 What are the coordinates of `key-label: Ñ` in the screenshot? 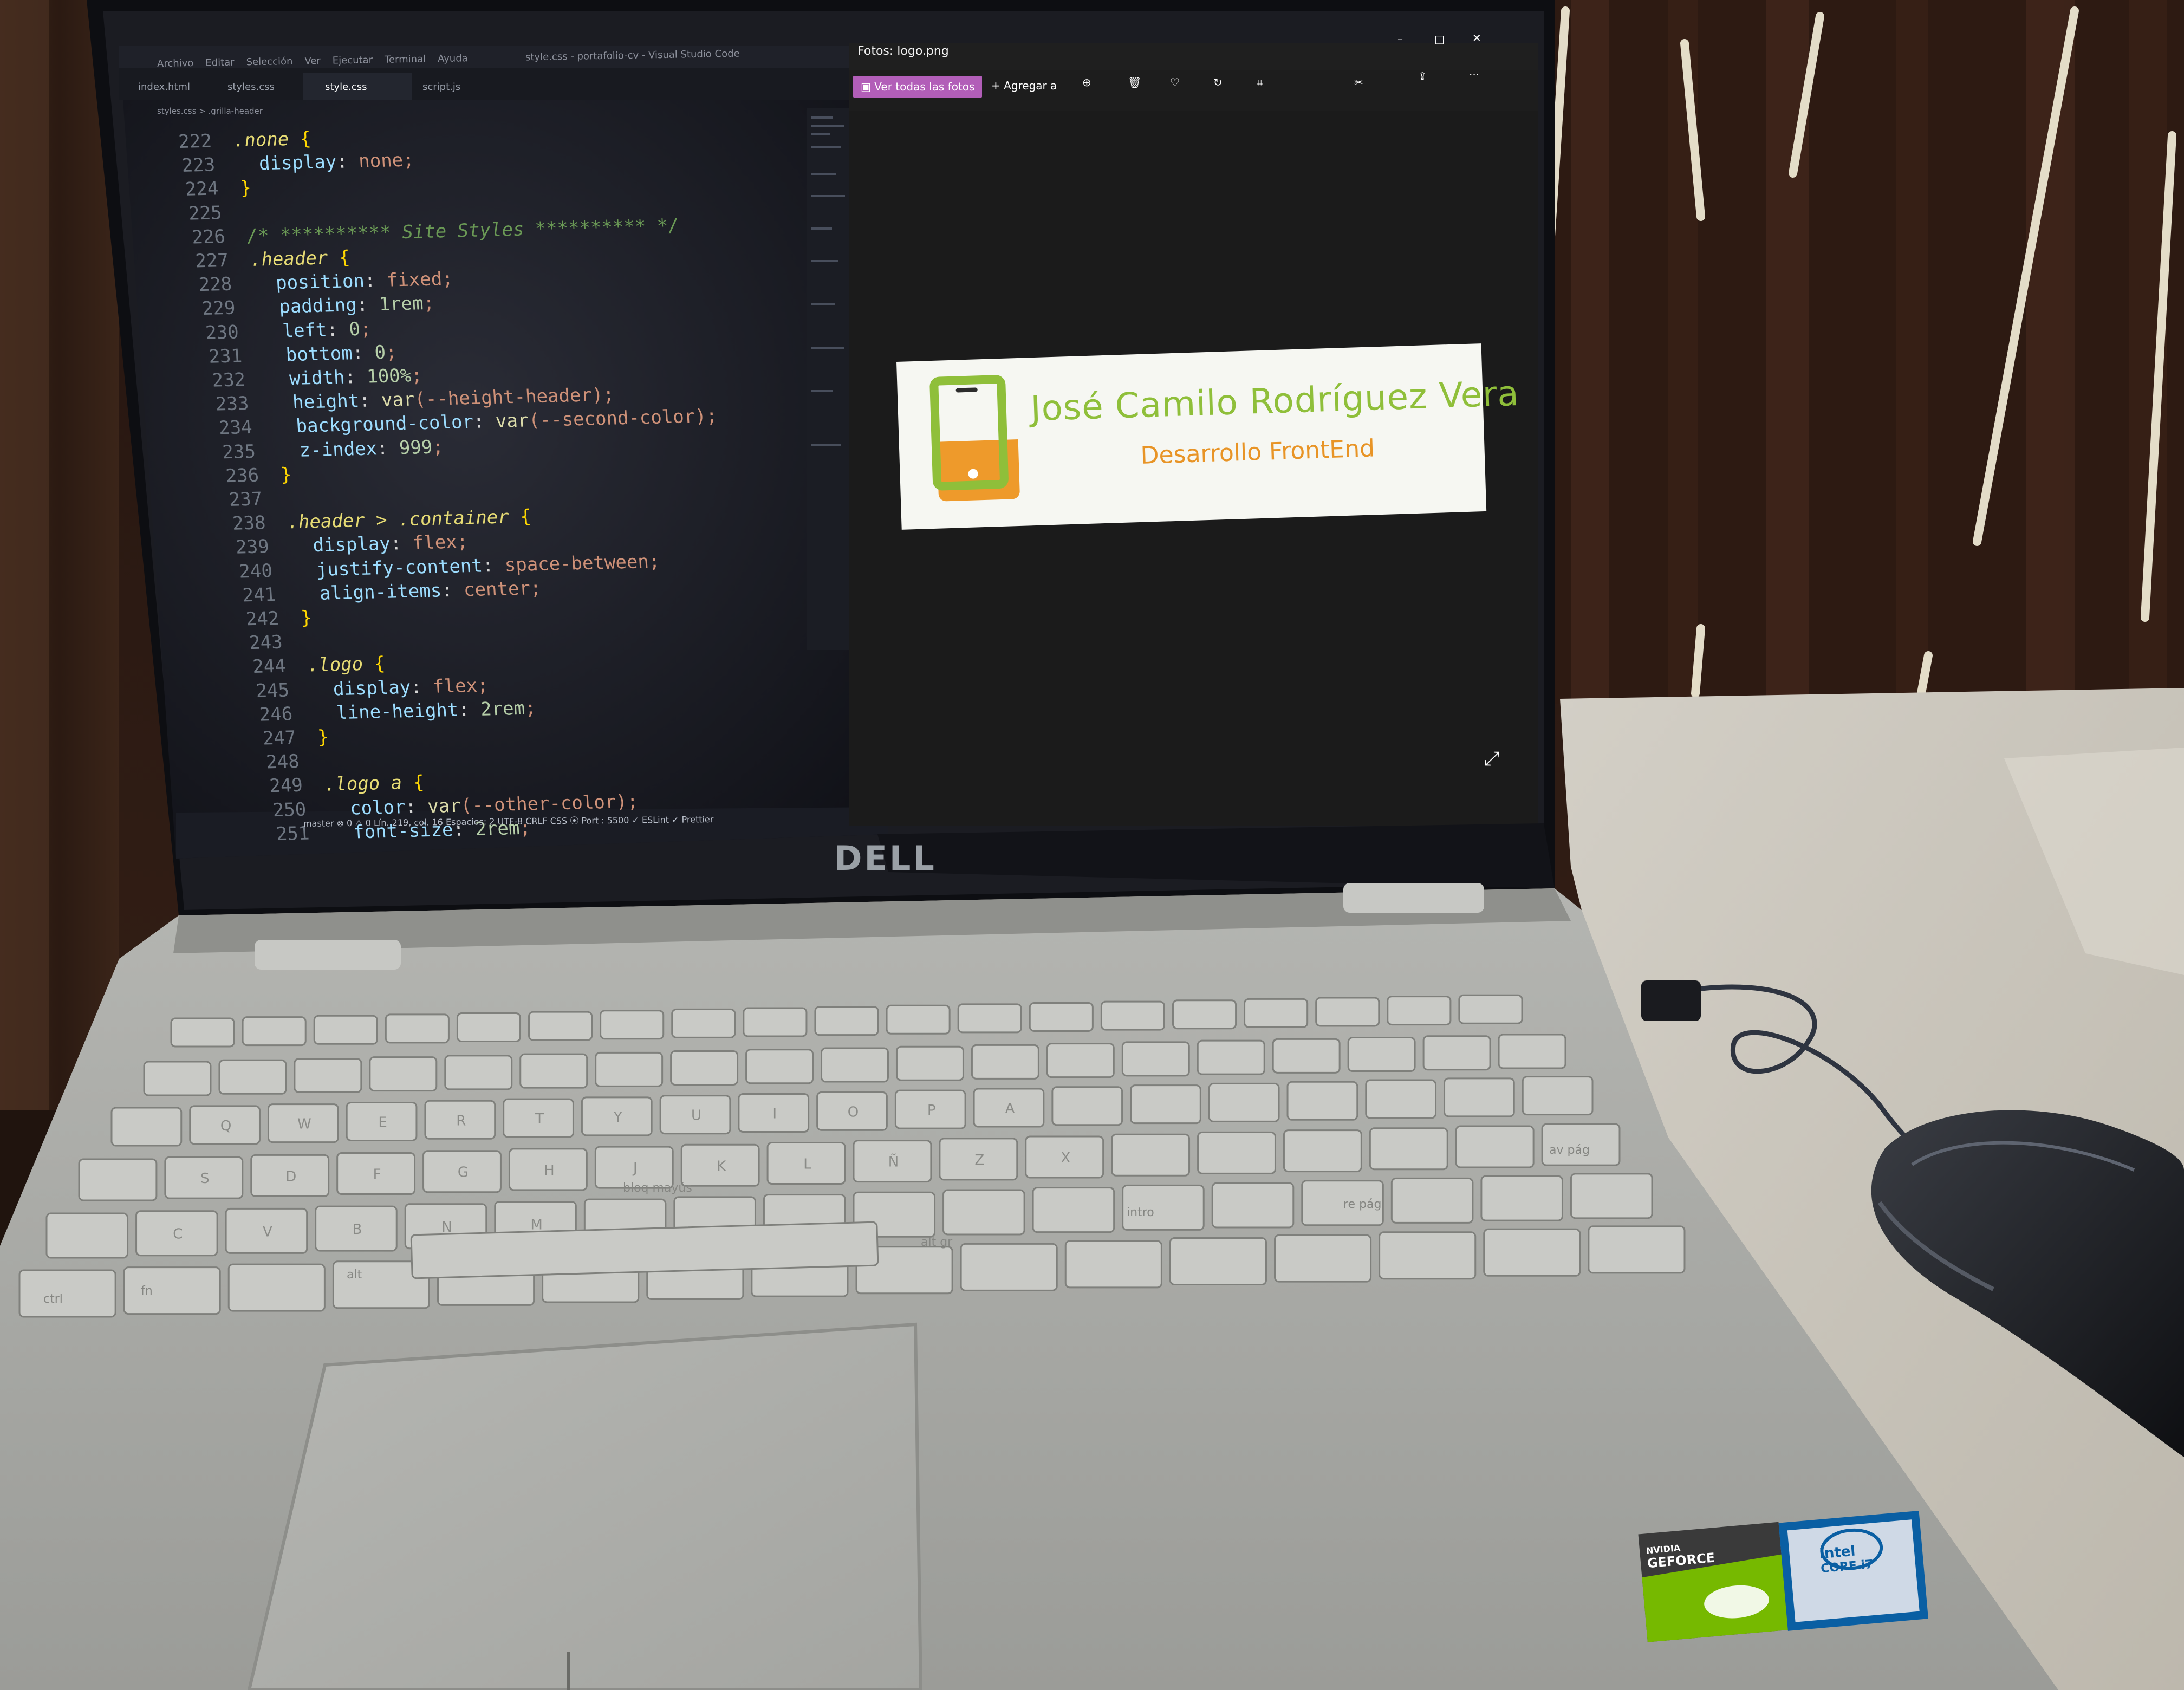 It's located at (893, 1162).